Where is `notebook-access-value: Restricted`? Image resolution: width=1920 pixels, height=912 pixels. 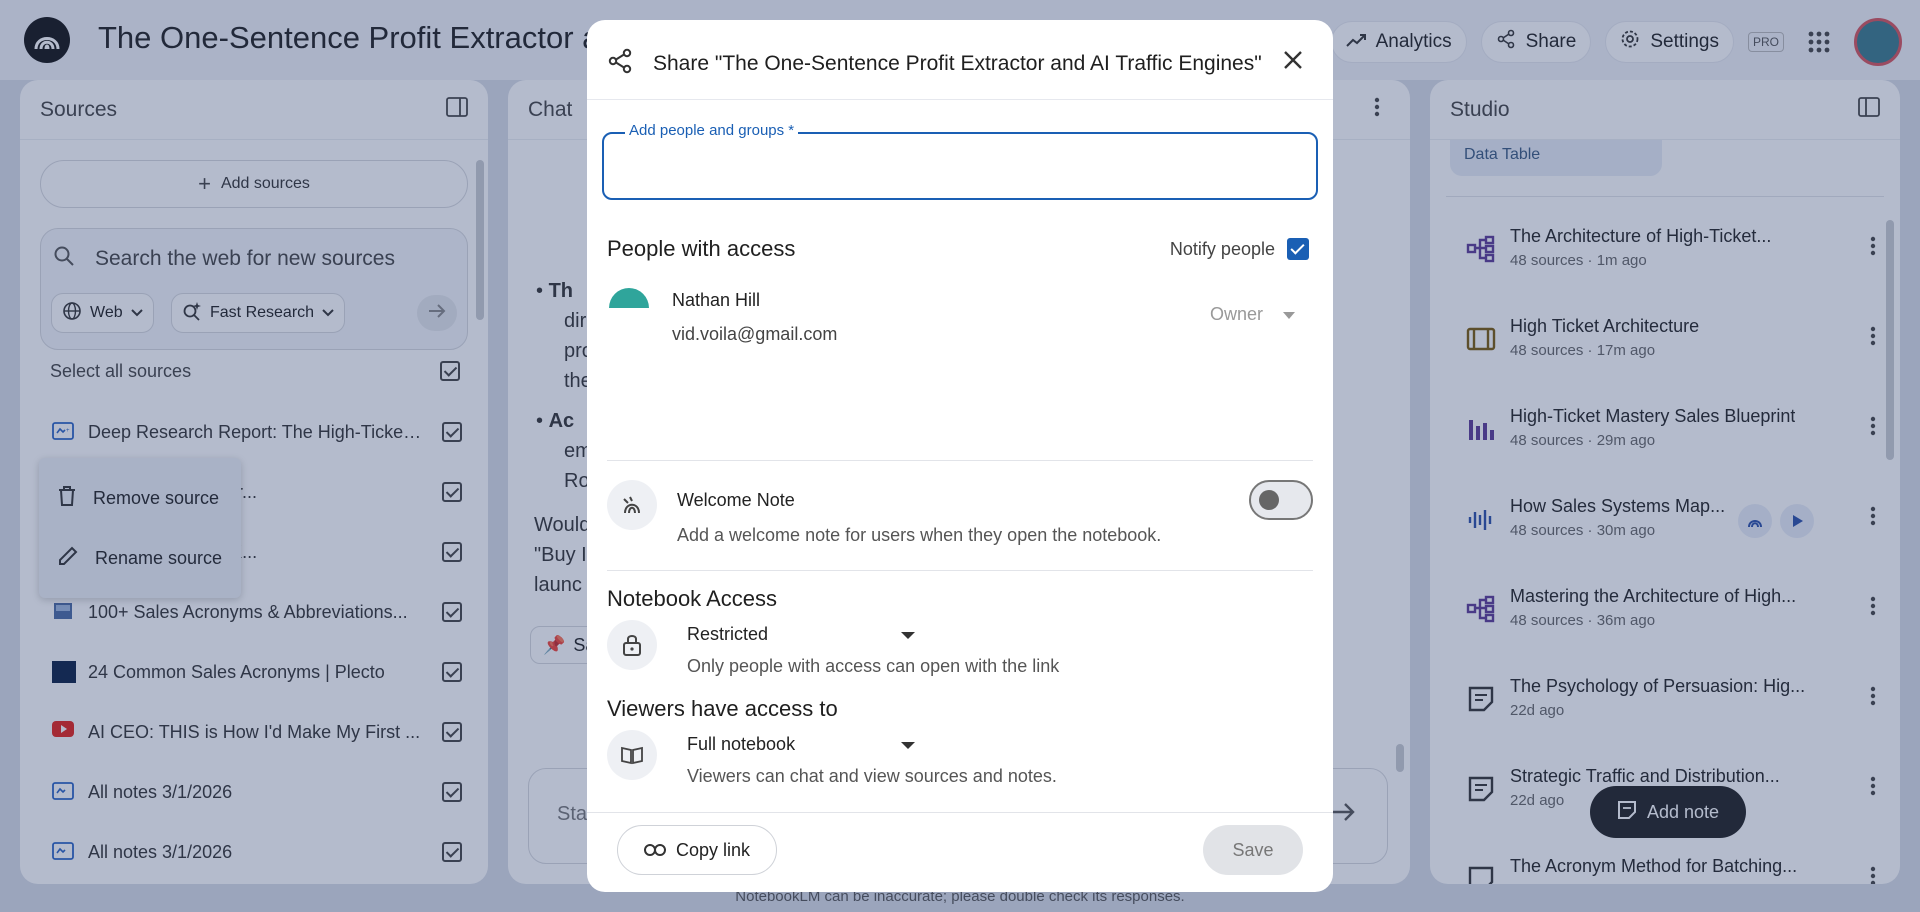 notebook-access-value: Restricted is located at coordinates (728, 634).